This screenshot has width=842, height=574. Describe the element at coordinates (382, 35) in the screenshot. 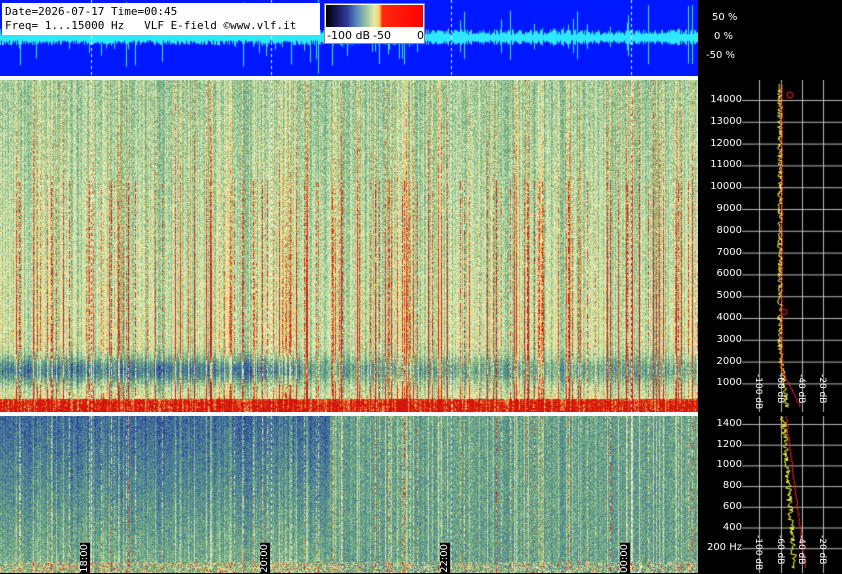

I see `colorbar-label-mid: -50` at that location.